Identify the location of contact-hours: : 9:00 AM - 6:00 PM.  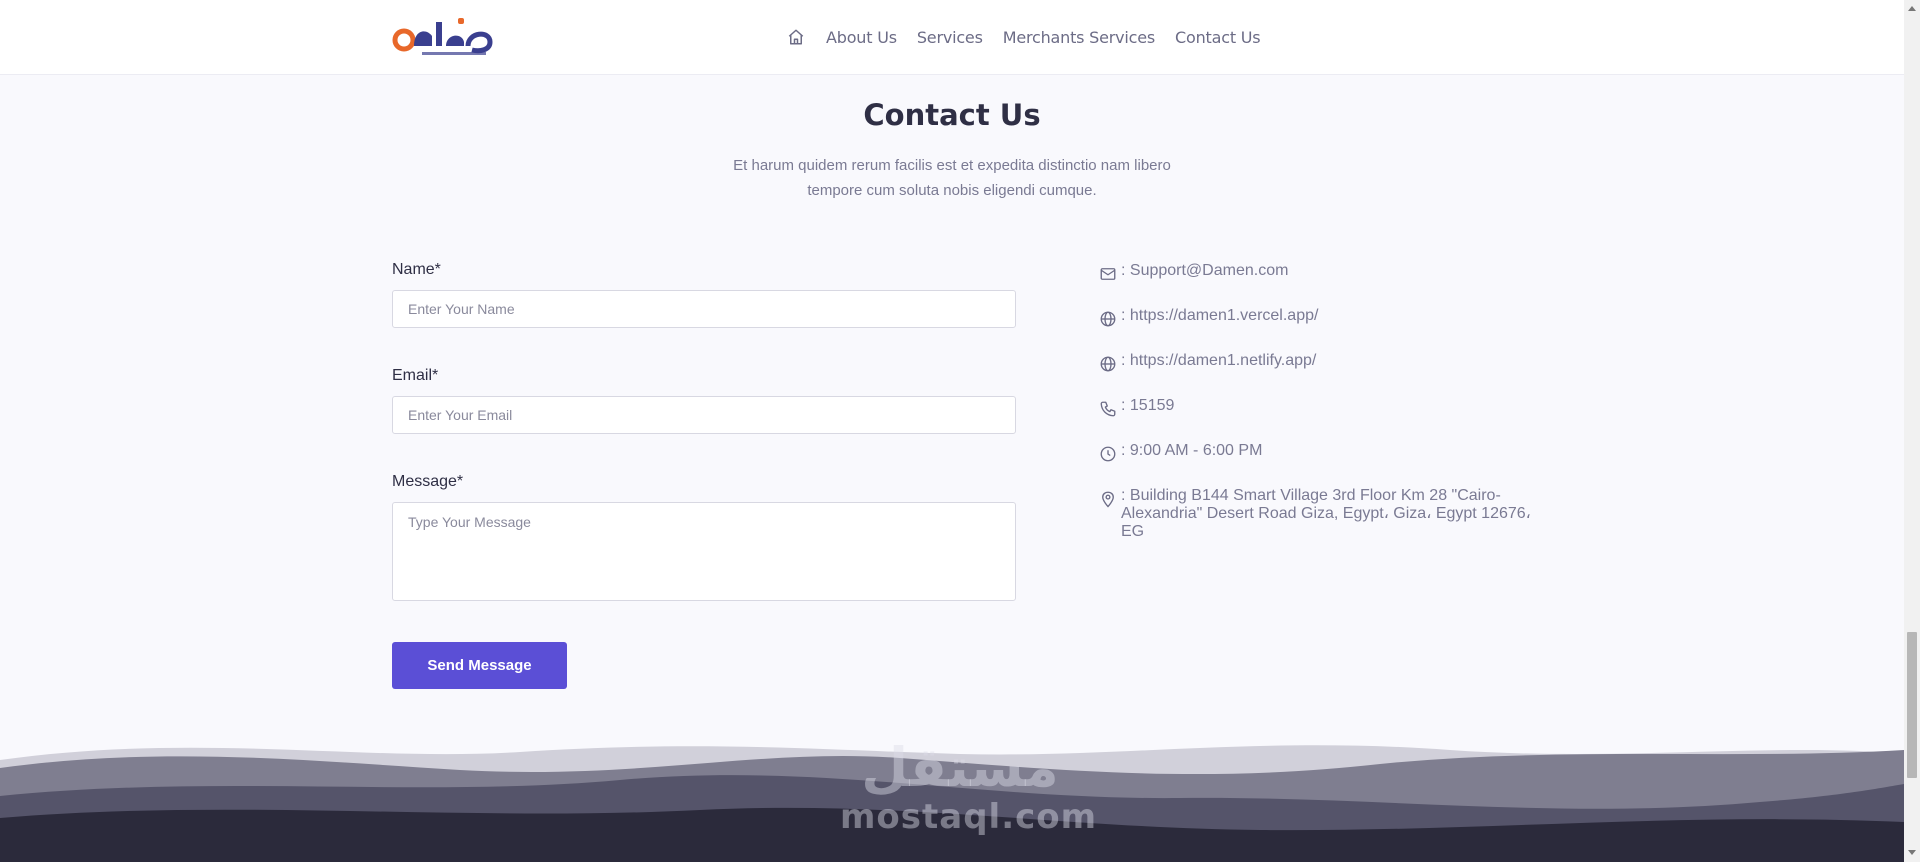
(1179, 453).